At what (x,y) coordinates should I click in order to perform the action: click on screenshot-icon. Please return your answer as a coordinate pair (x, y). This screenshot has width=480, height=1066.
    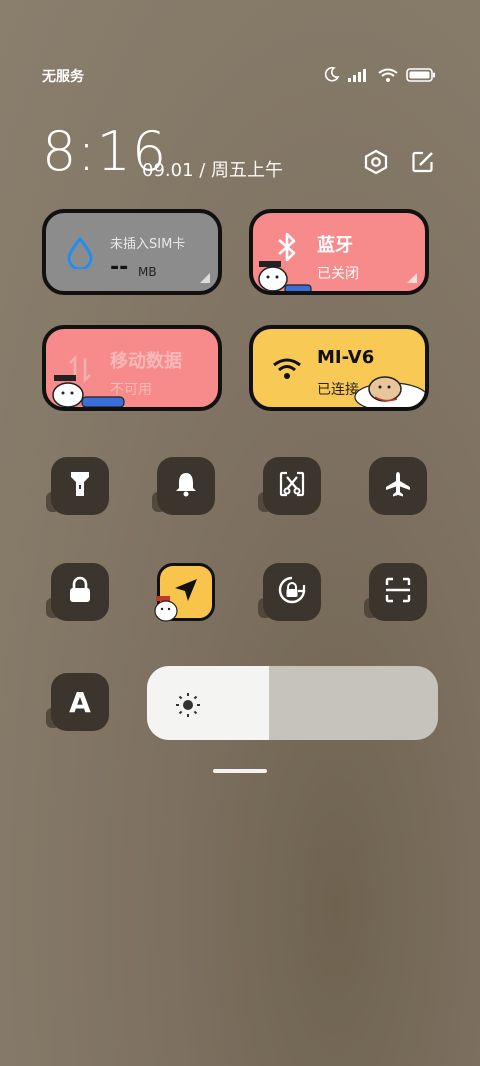
    Looking at the image, I should click on (292, 486).